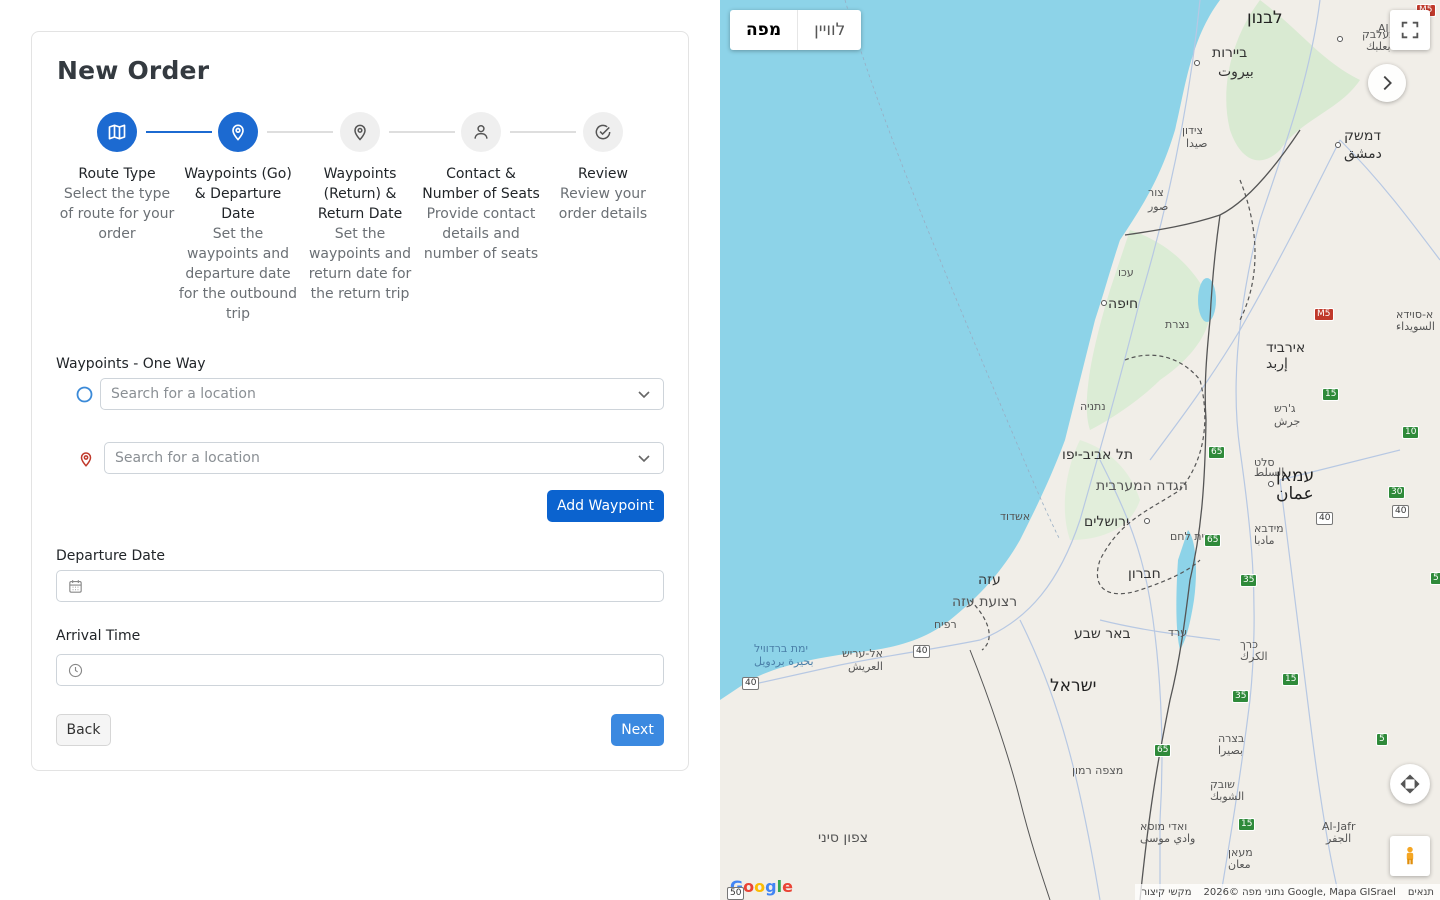 The width and height of the screenshot is (1440, 900). Describe the element at coordinates (84, 394) in the screenshot. I see `origin-circle-icon` at that location.